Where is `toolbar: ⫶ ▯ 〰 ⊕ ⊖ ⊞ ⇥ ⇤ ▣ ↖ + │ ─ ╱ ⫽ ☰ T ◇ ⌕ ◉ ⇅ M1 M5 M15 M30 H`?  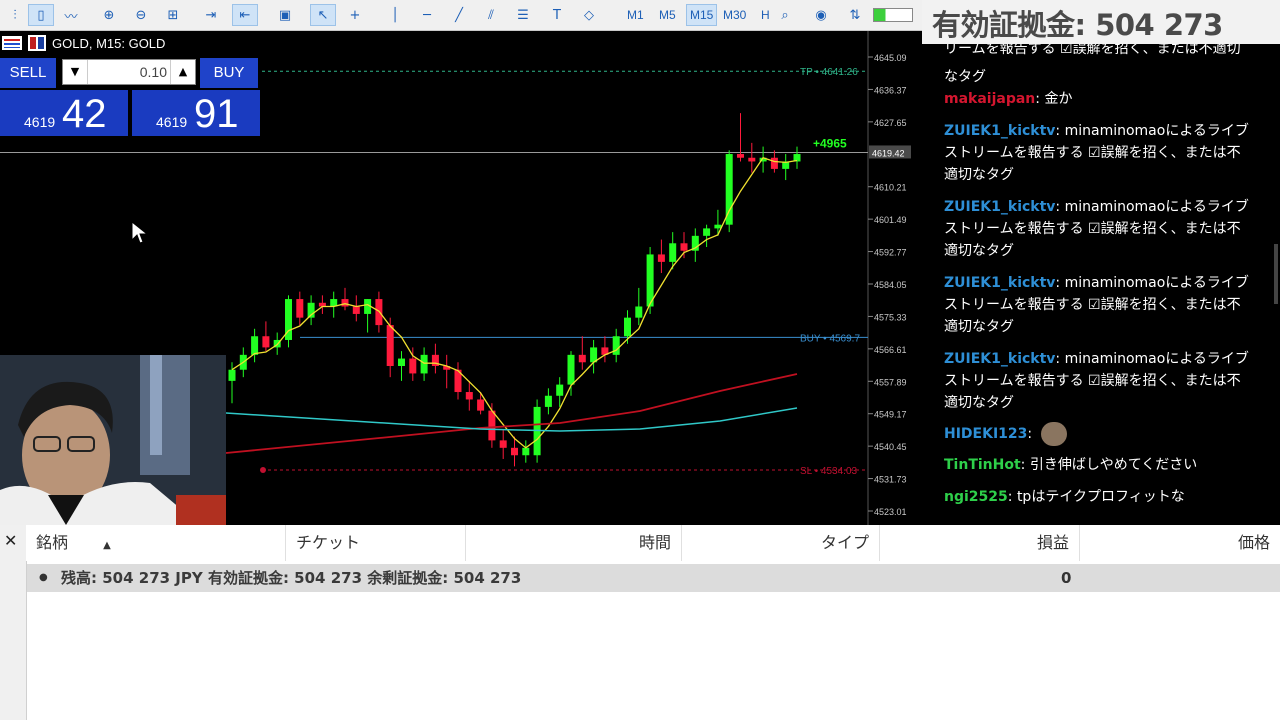 toolbar: ⫶ ▯ 〰 ⊕ ⊖ ⊞ ⇥ ⇤ ▣ ↖ + │ ─ ╱ ⫽ ☰ T ◇ ⌕ ◉ ⇅ M1 M5 M15 M30 H is located at coordinates (461, 15).